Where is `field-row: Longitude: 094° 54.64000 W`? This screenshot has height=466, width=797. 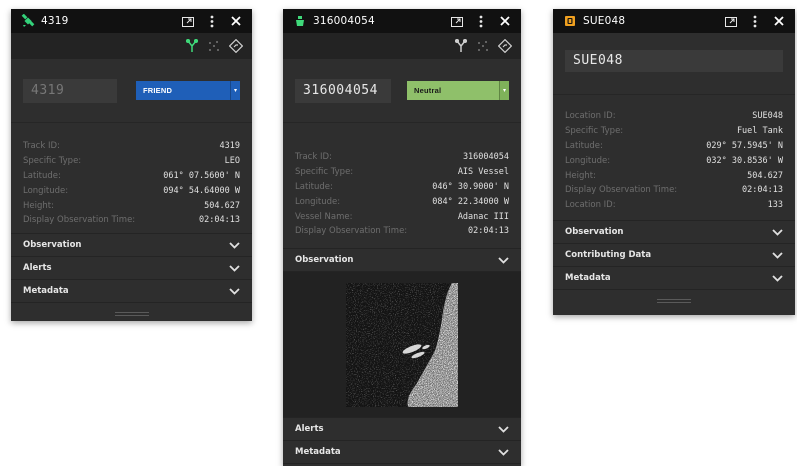
field-row: Longitude: 094° 54.64000 W is located at coordinates (131, 190).